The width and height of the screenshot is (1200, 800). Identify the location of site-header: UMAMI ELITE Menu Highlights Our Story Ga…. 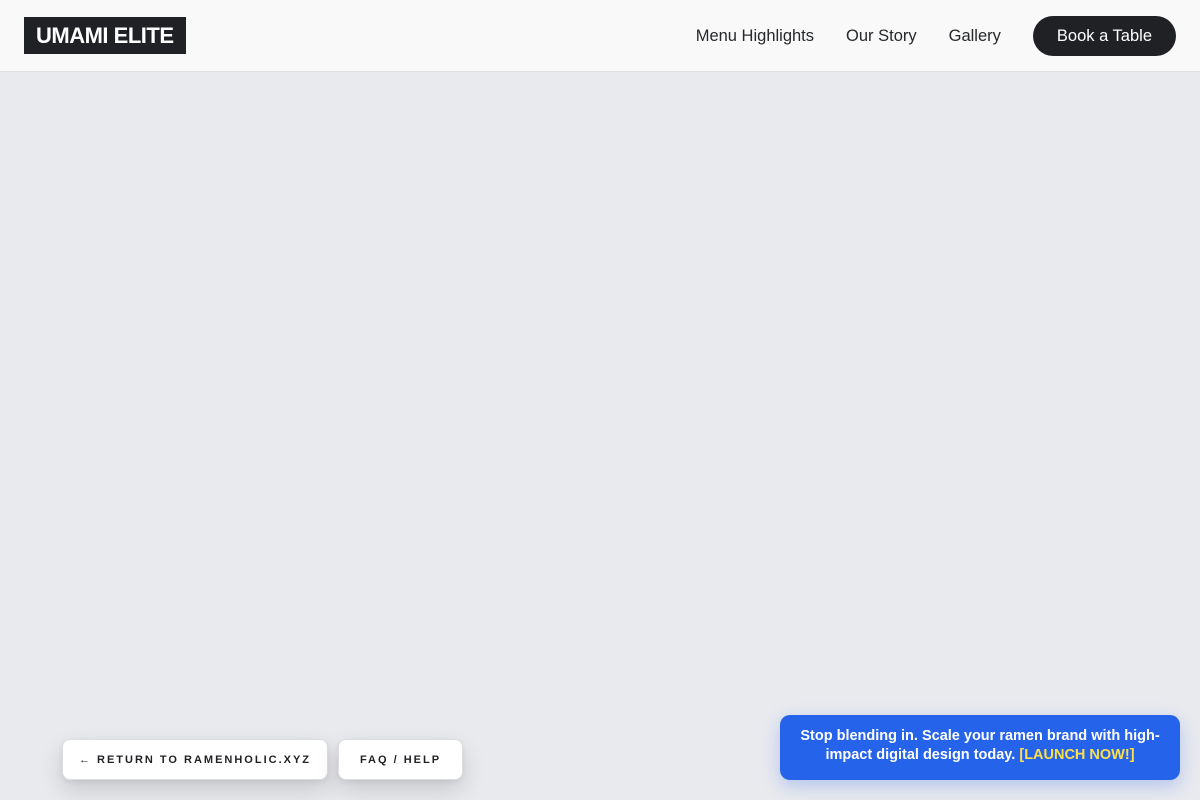
(600, 36).